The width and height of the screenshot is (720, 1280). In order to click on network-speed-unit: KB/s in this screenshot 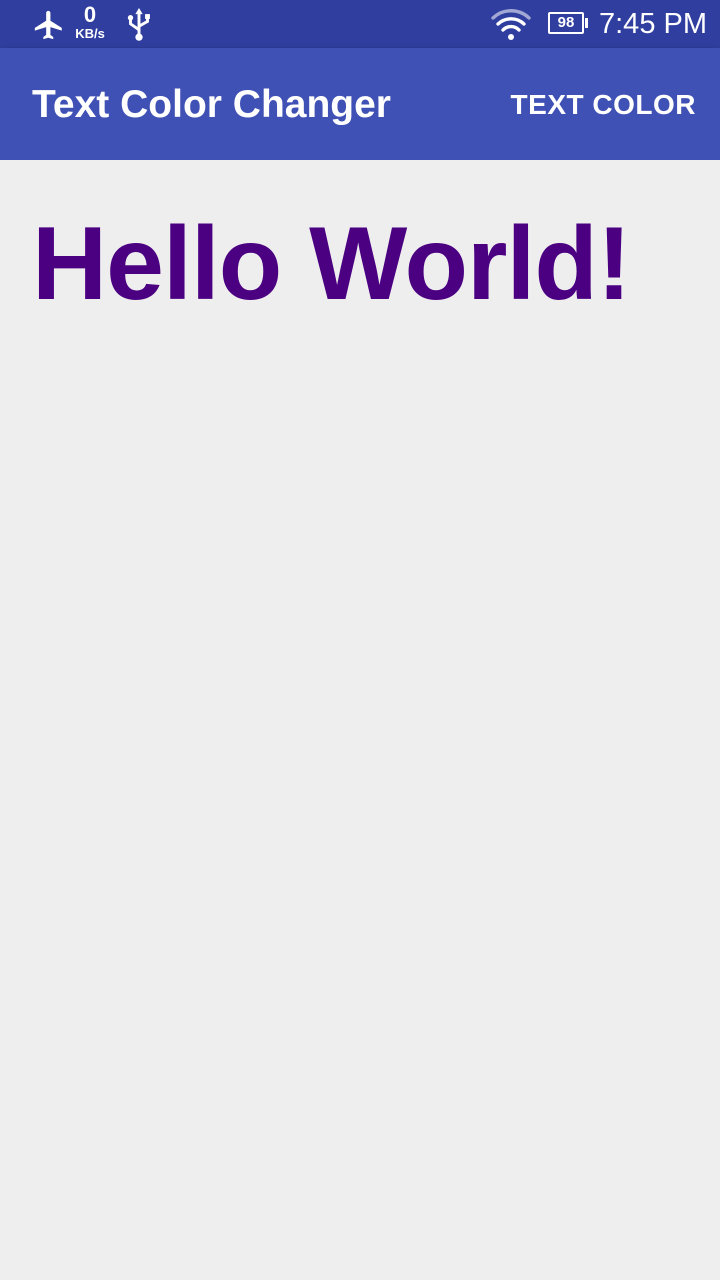, I will do `click(90, 33)`.